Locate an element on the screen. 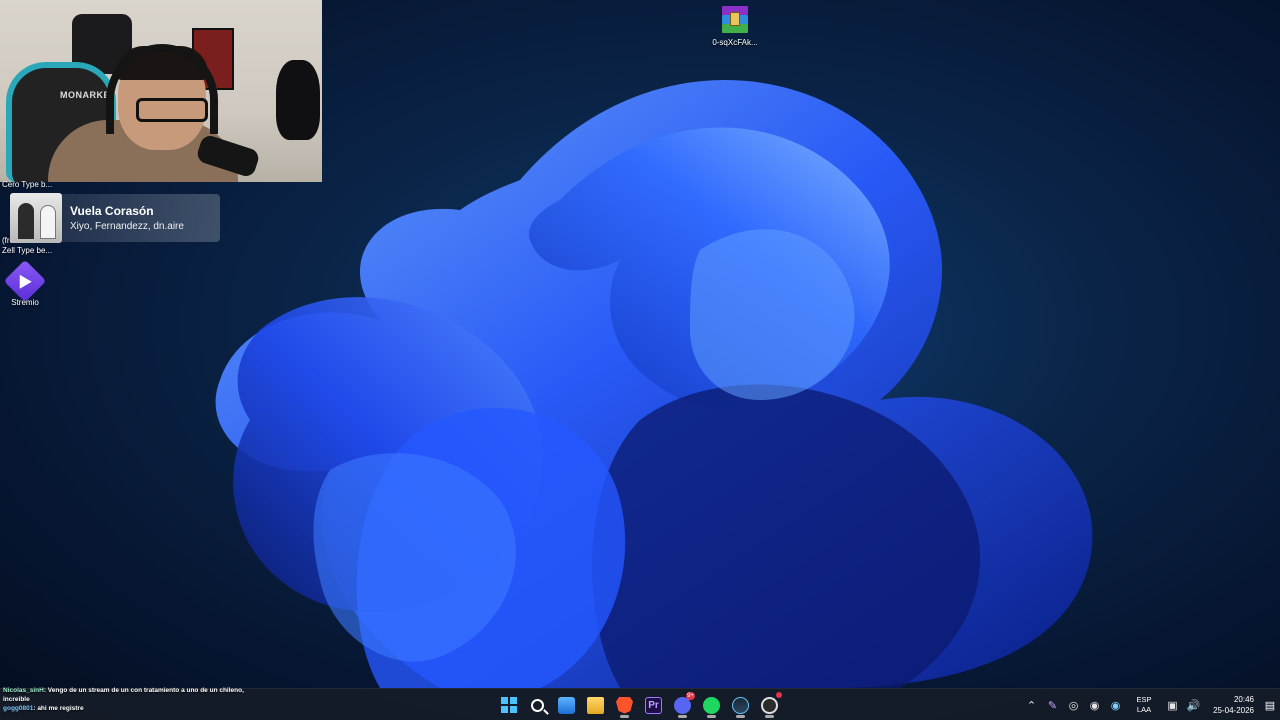  chat-username: gogg0801 is located at coordinates (18, 708).